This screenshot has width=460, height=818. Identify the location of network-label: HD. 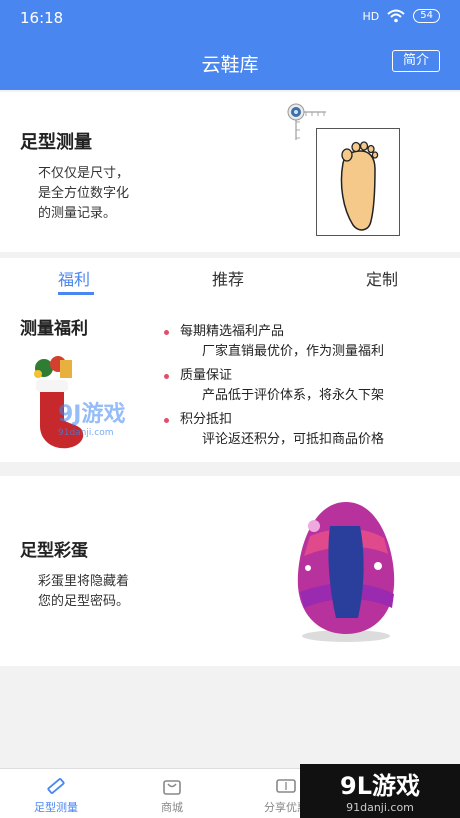
(371, 16).